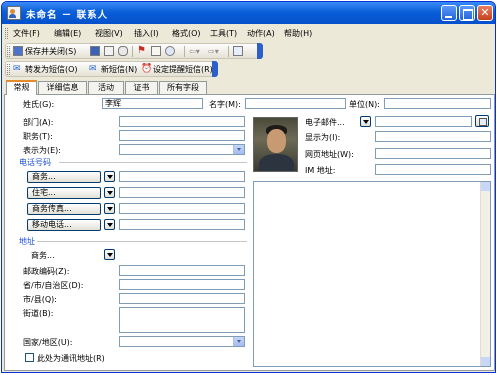 Image resolution: width=497 pixels, height=375 pixels. I want to click on menu-view: 视图(V), so click(109, 33).